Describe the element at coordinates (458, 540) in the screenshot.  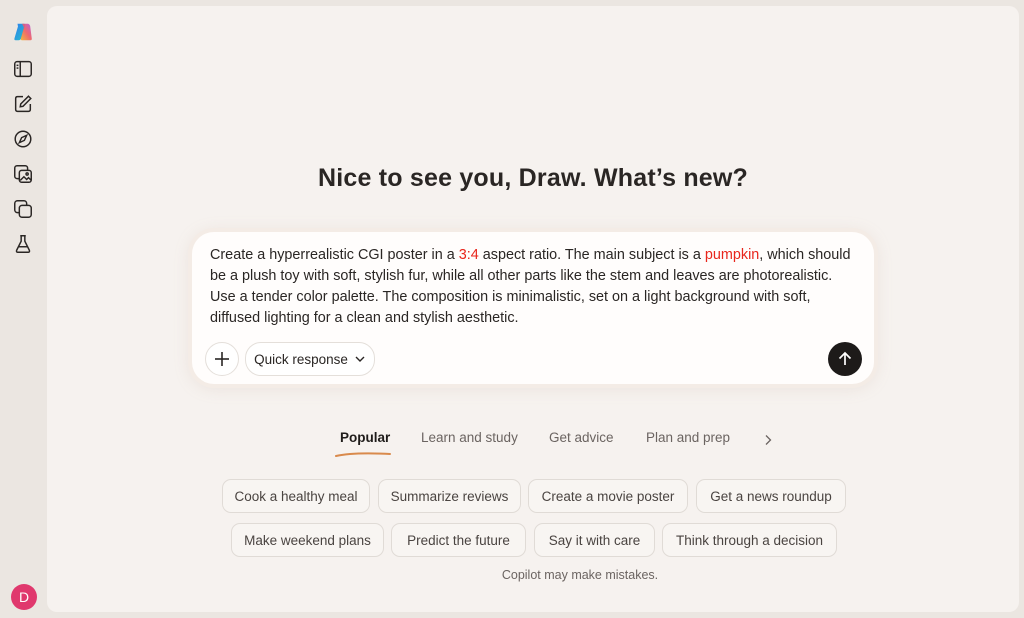
I see `suggestion-chip: Predict the future` at that location.